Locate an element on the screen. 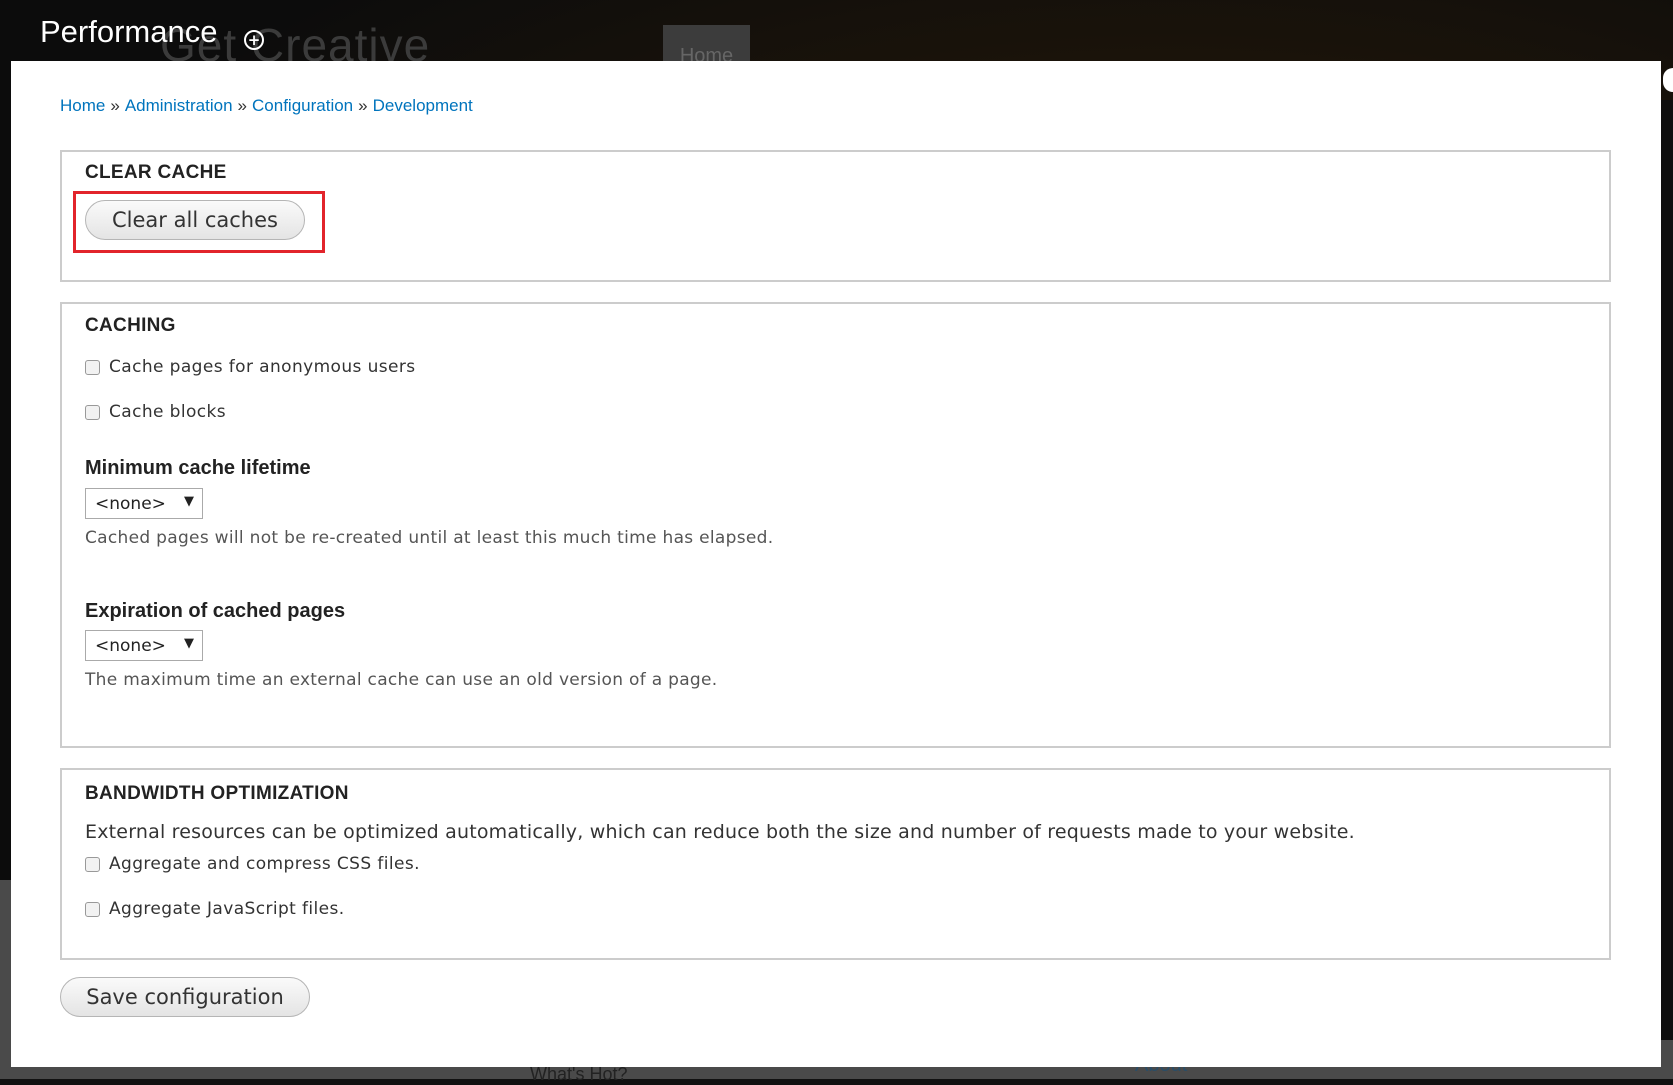 Image resolution: width=1673 pixels, height=1085 pixels. save-configuration-button: Save configuration is located at coordinates (185, 997).